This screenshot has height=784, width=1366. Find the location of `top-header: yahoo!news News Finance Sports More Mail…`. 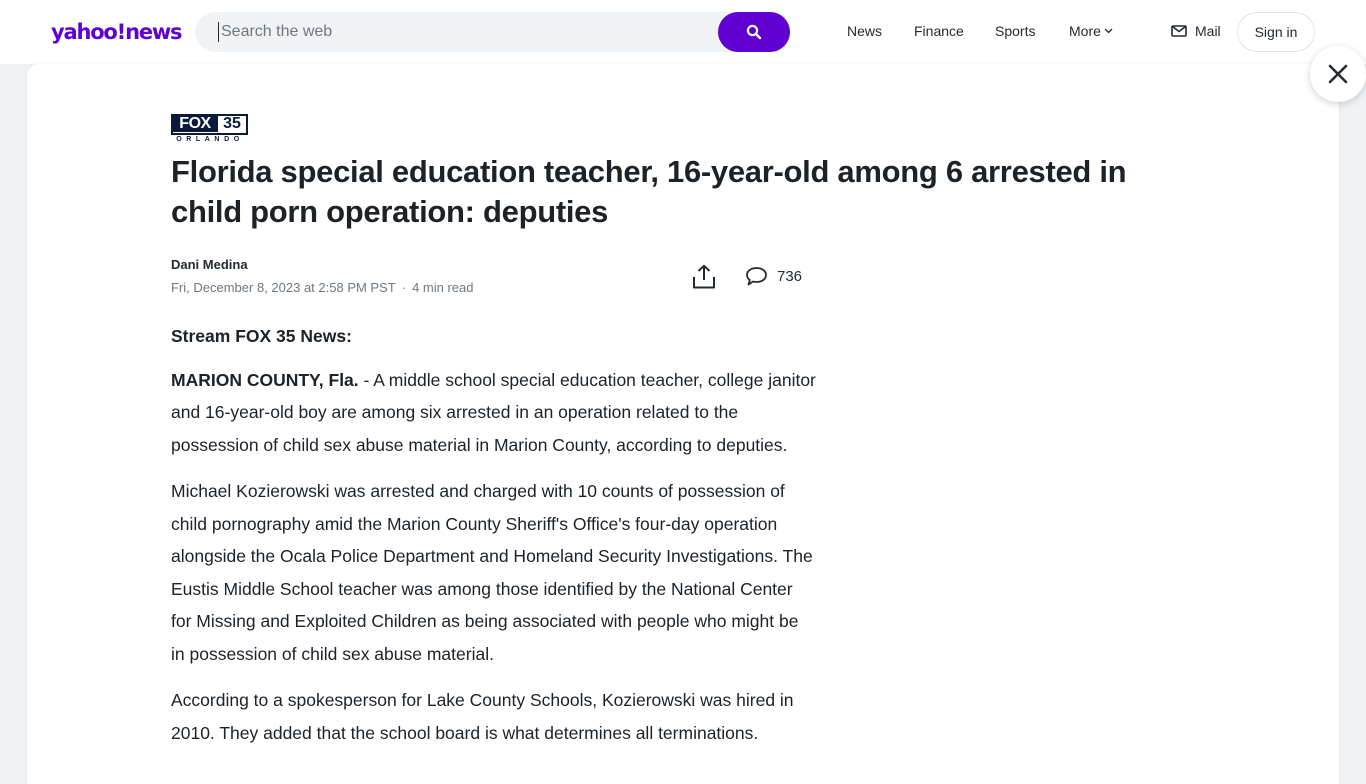

top-header: yahoo!news News Finance Sports More Mail… is located at coordinates (683, 32).